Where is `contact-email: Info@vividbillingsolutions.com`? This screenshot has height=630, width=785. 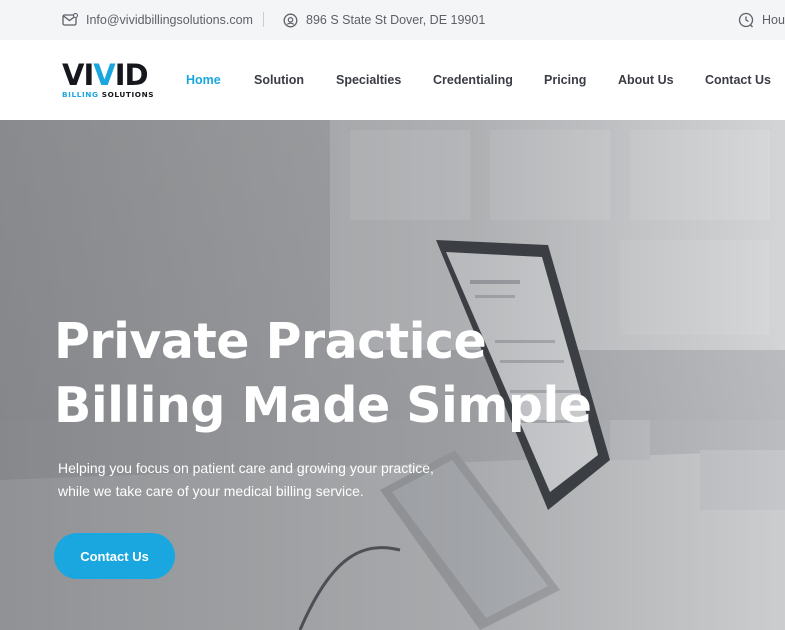
contact-email: Info@vividbillingsolutions.com is located at coordinates (157, 20).